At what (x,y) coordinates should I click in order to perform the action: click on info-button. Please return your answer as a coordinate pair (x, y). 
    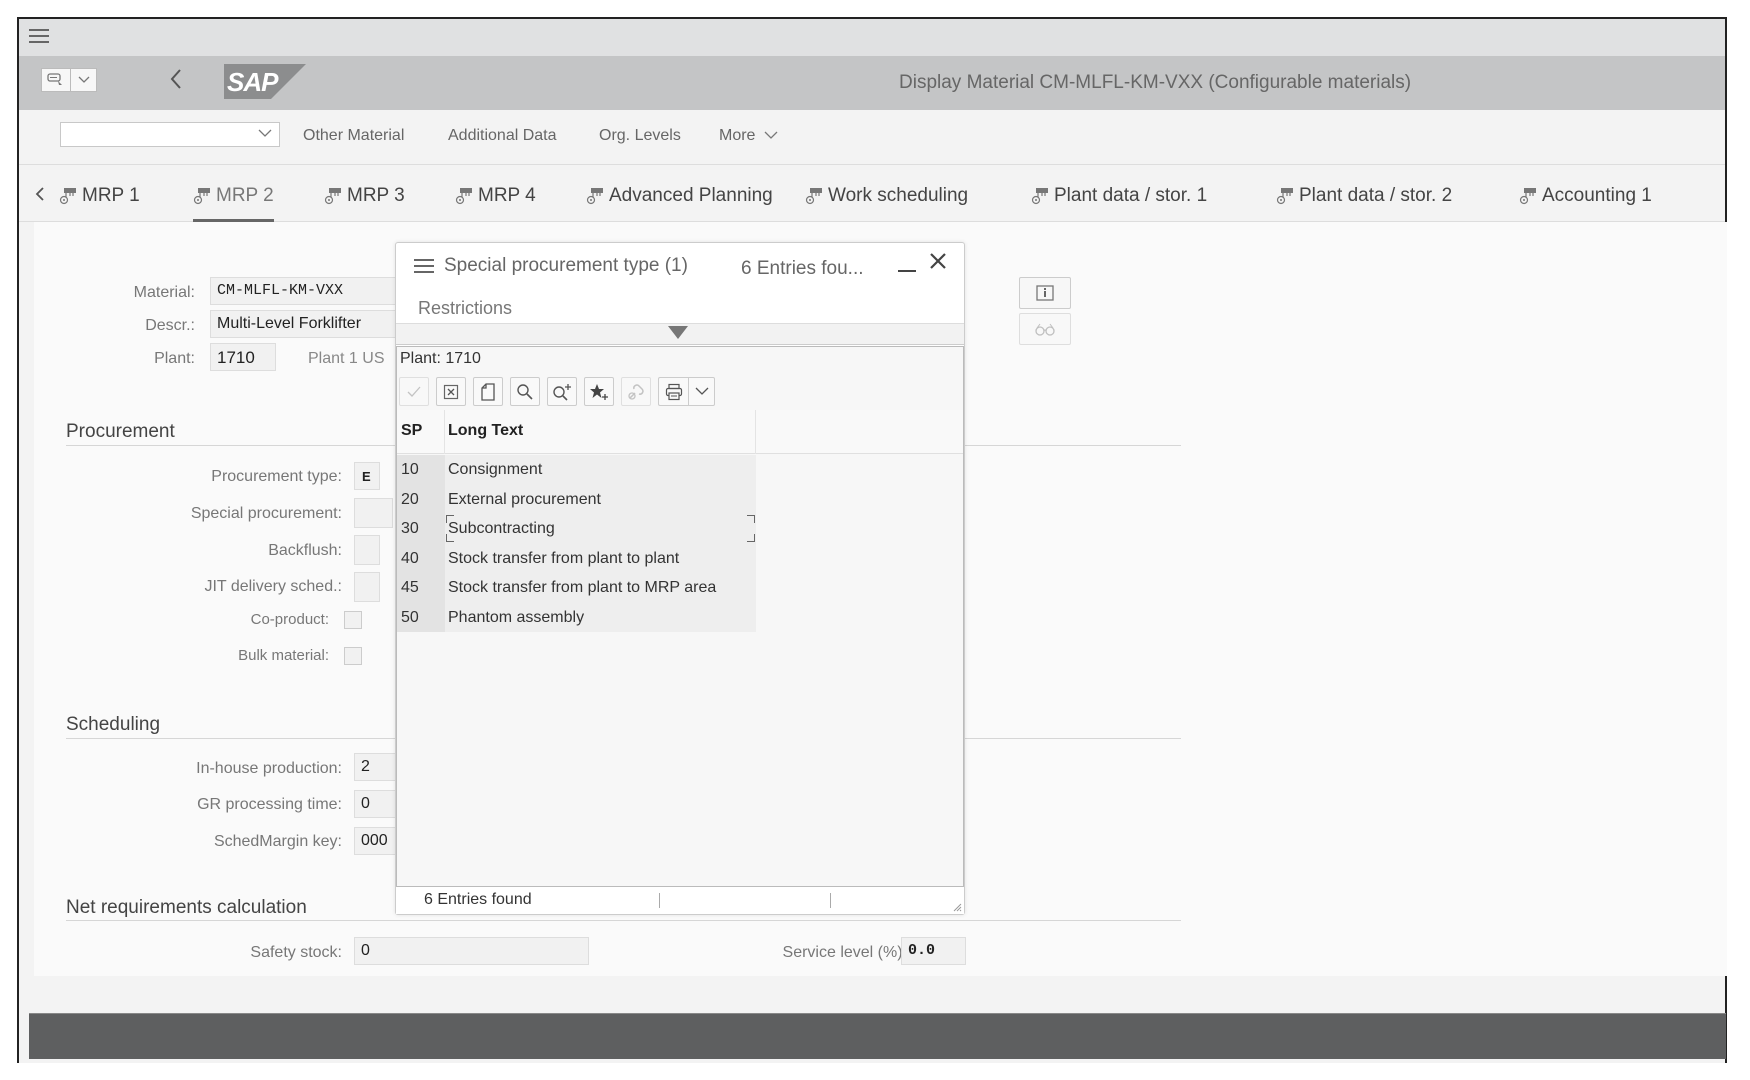
    Looking at the image, I should click on (1045, 293).